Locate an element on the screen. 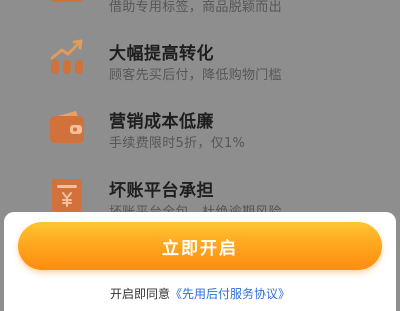 Image resolution: width=400 pixels, height=311 pixels. wallet-icon is located at coordinates (67, 127).